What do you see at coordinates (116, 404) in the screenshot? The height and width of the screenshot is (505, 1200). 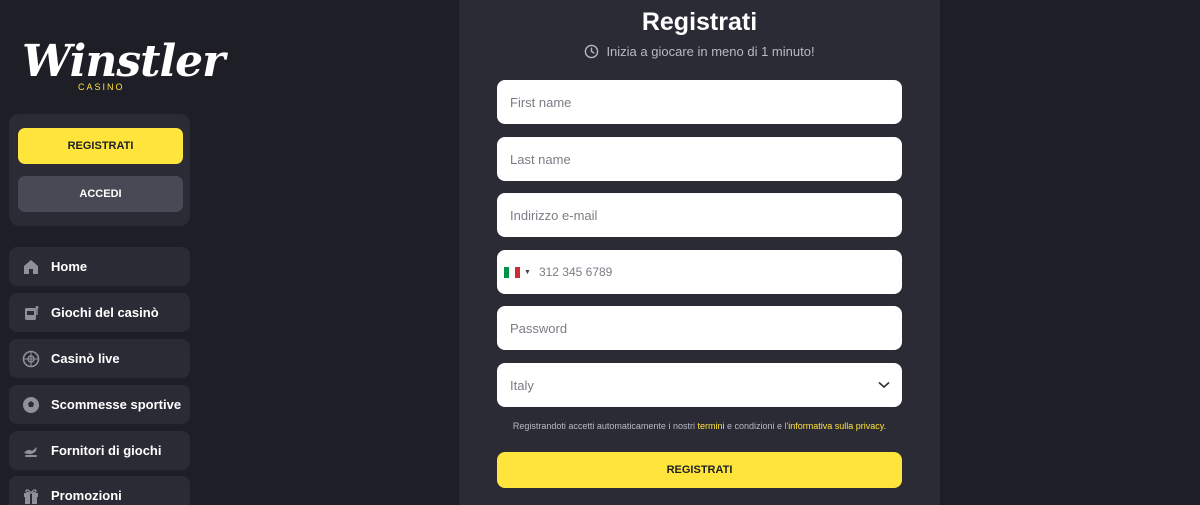 I see `sidebar-item-label: Scommesse sportive` at bounding box center [116, 404].